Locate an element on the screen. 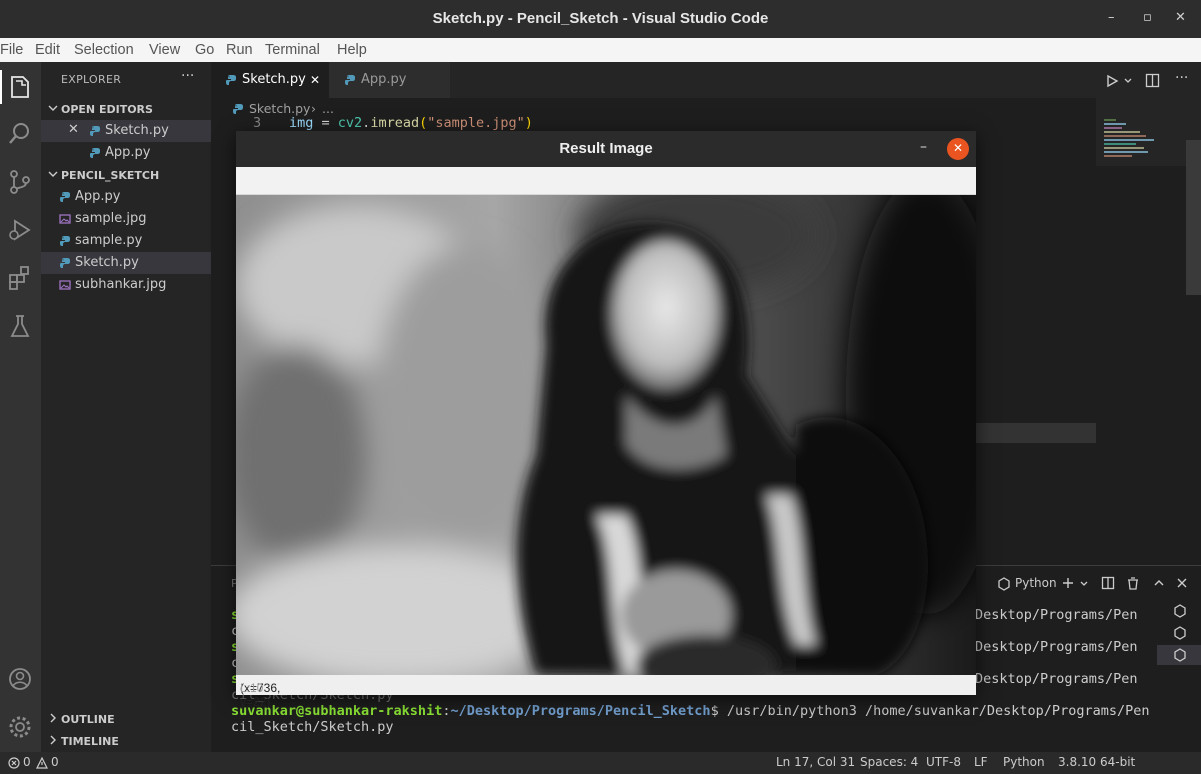 Image resolution: width=1201 pixels, height=774 pixels. extensions-icon is located at coordinates (20, 278).